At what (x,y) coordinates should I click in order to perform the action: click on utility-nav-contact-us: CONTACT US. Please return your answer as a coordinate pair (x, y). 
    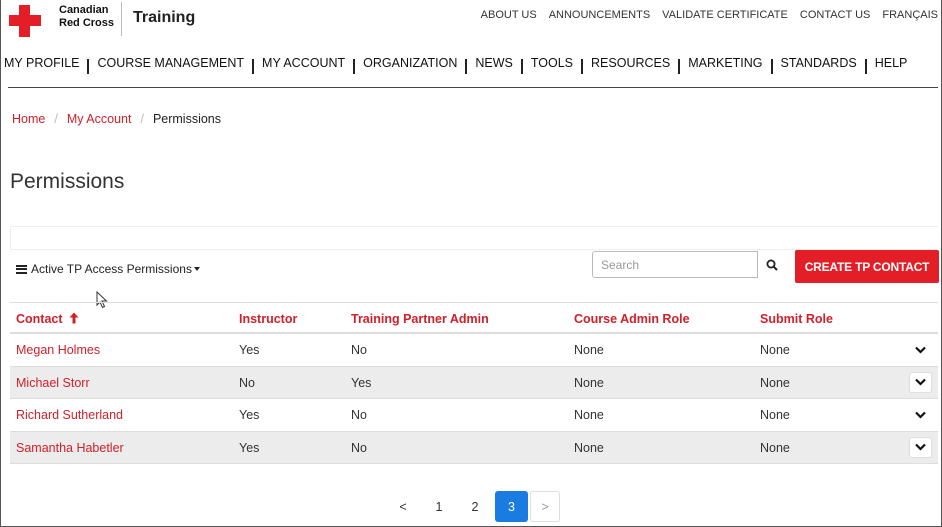
    Looking at the image, I should click on (835, 15).